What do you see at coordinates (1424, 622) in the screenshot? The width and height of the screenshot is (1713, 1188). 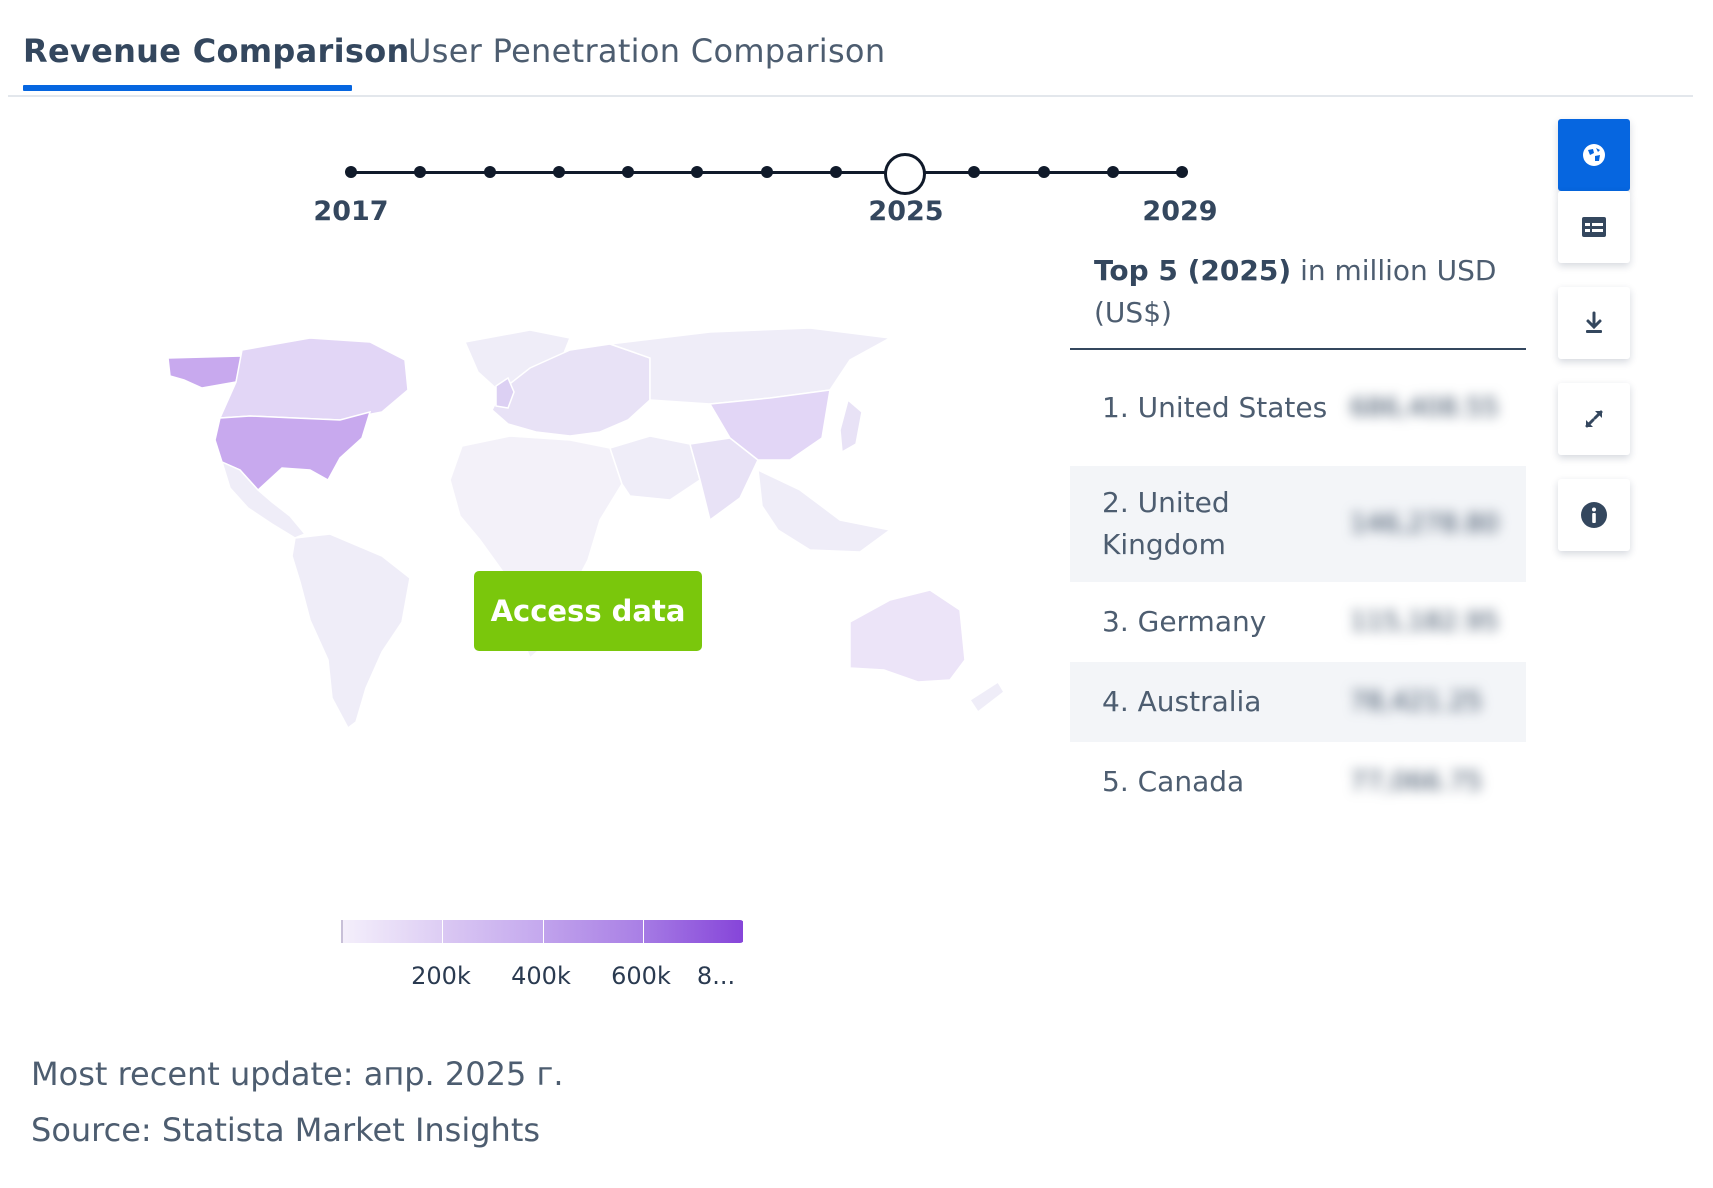 I see `top5-value: 115,182.95` at bounding box center [1424, 622].